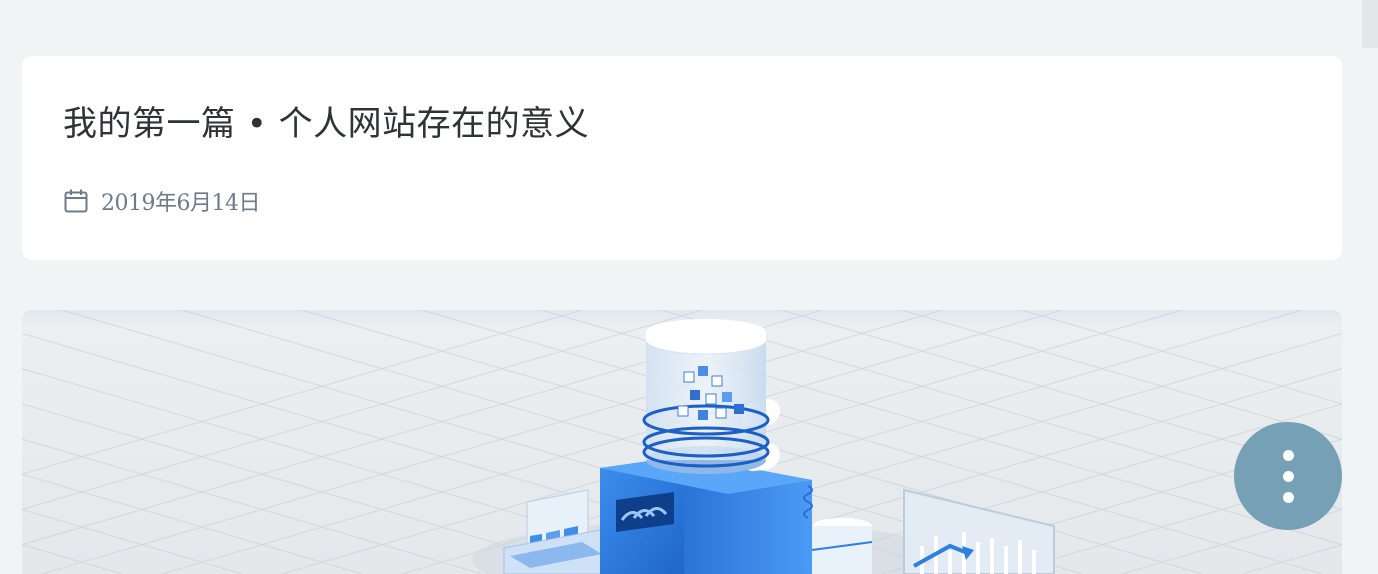 The height and width of the screenshot is (574, 1378). What do you see at coordinates (326, 124) in the screenshot?
I see `post-title: 我的第一篇 • 个人网站存在的意义` at bounding box center [326, 124].